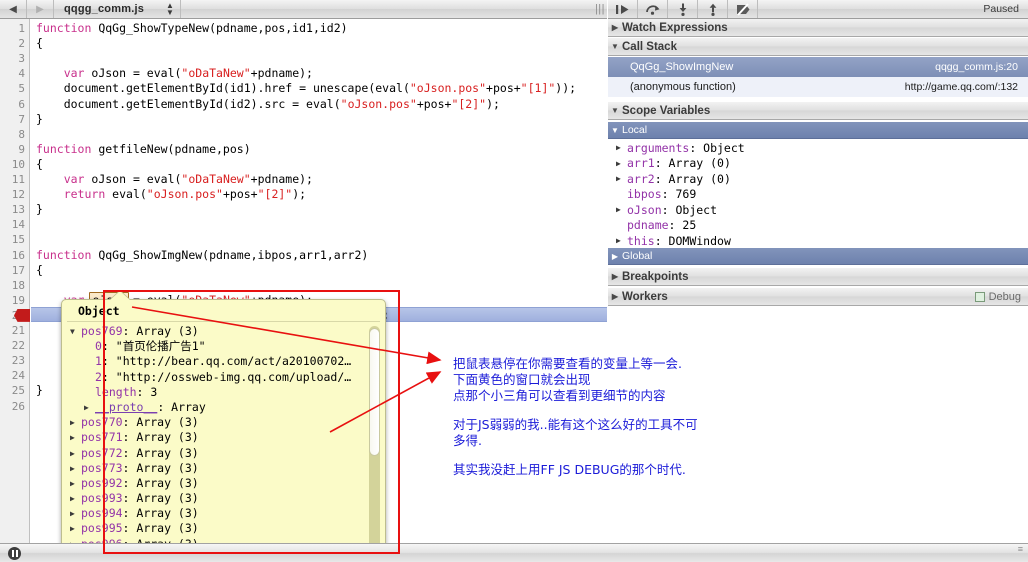 Image resolution: width=1028 pixels, height=562 pixels. Describe the element at coordinates (653, 9) in the screenshot. I see `step-over-icon` at that location.